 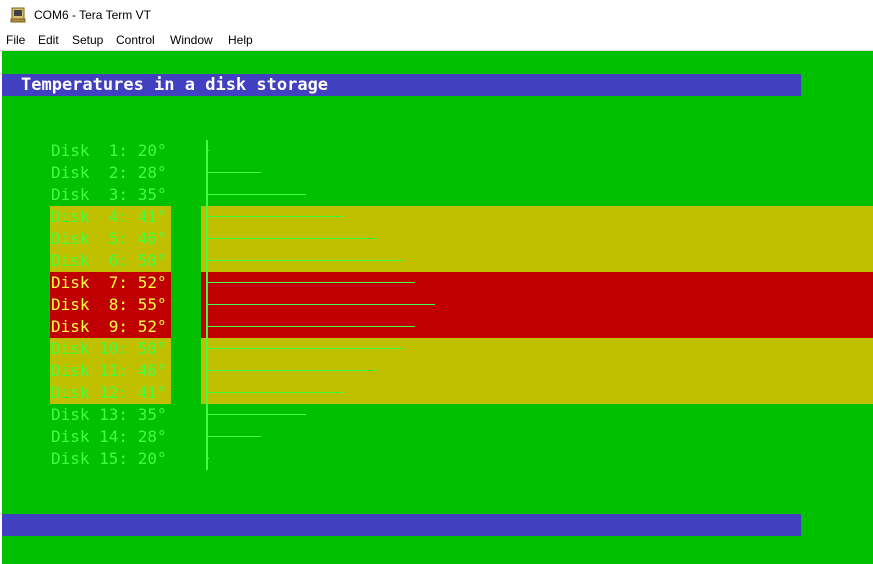 I want to click on disk-label: Disk 12: 41°, so click(x=109, y=392).